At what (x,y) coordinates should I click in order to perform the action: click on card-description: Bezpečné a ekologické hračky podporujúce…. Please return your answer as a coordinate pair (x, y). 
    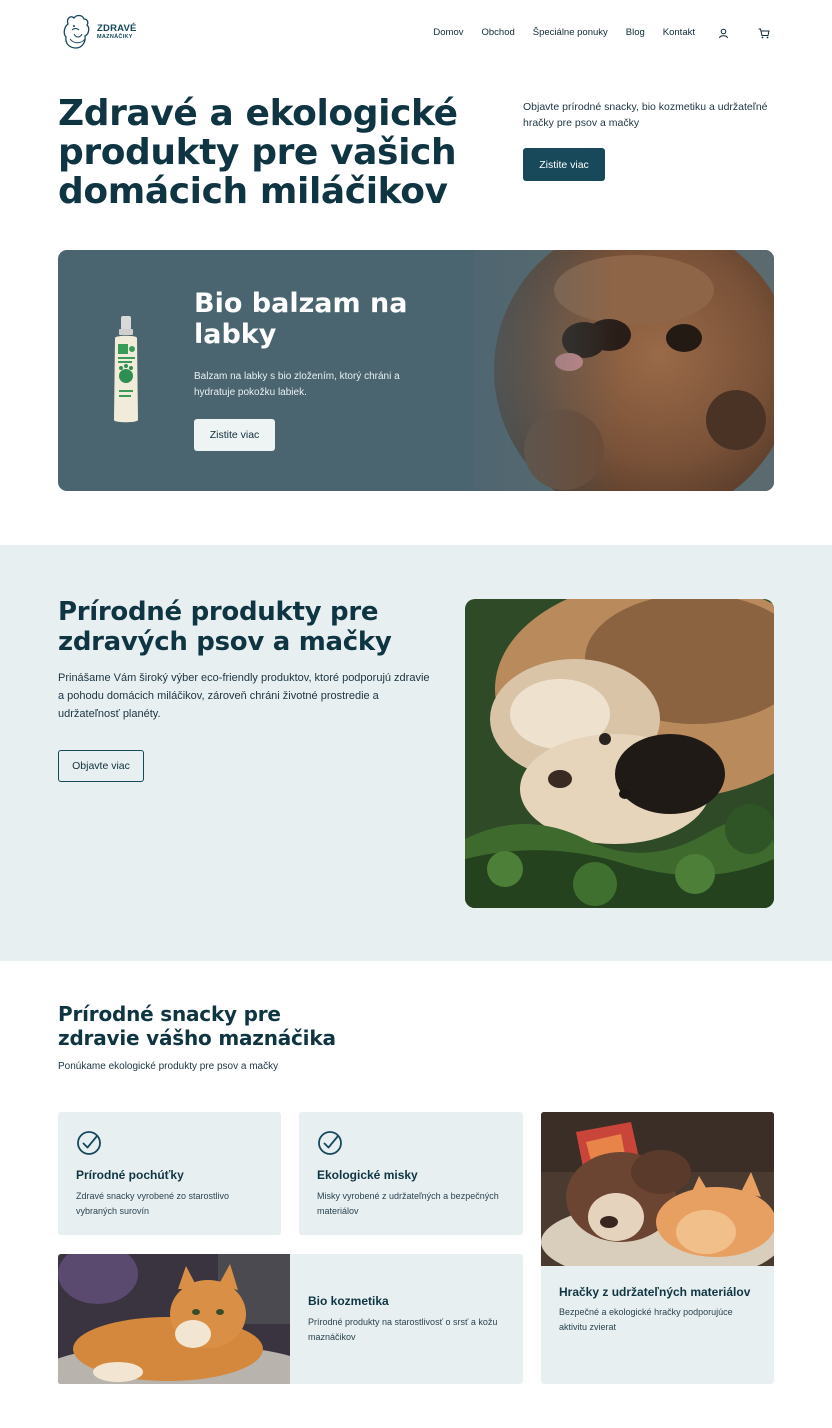
    Looking at the image, I should click on (646, 1319).